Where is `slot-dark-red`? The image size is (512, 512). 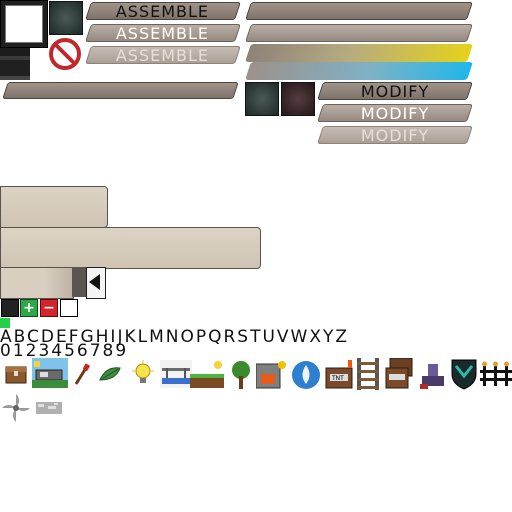
slot-dark-red is located at coordinates (298, 99).